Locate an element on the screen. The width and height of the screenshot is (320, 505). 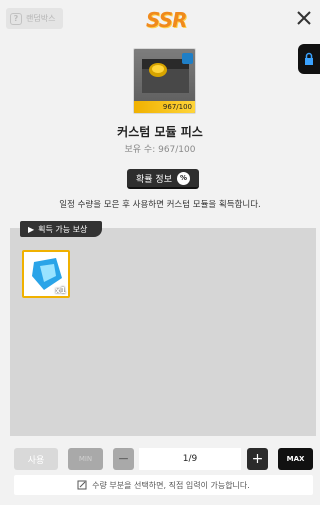
close-icon is located at coordinates (304, 18).